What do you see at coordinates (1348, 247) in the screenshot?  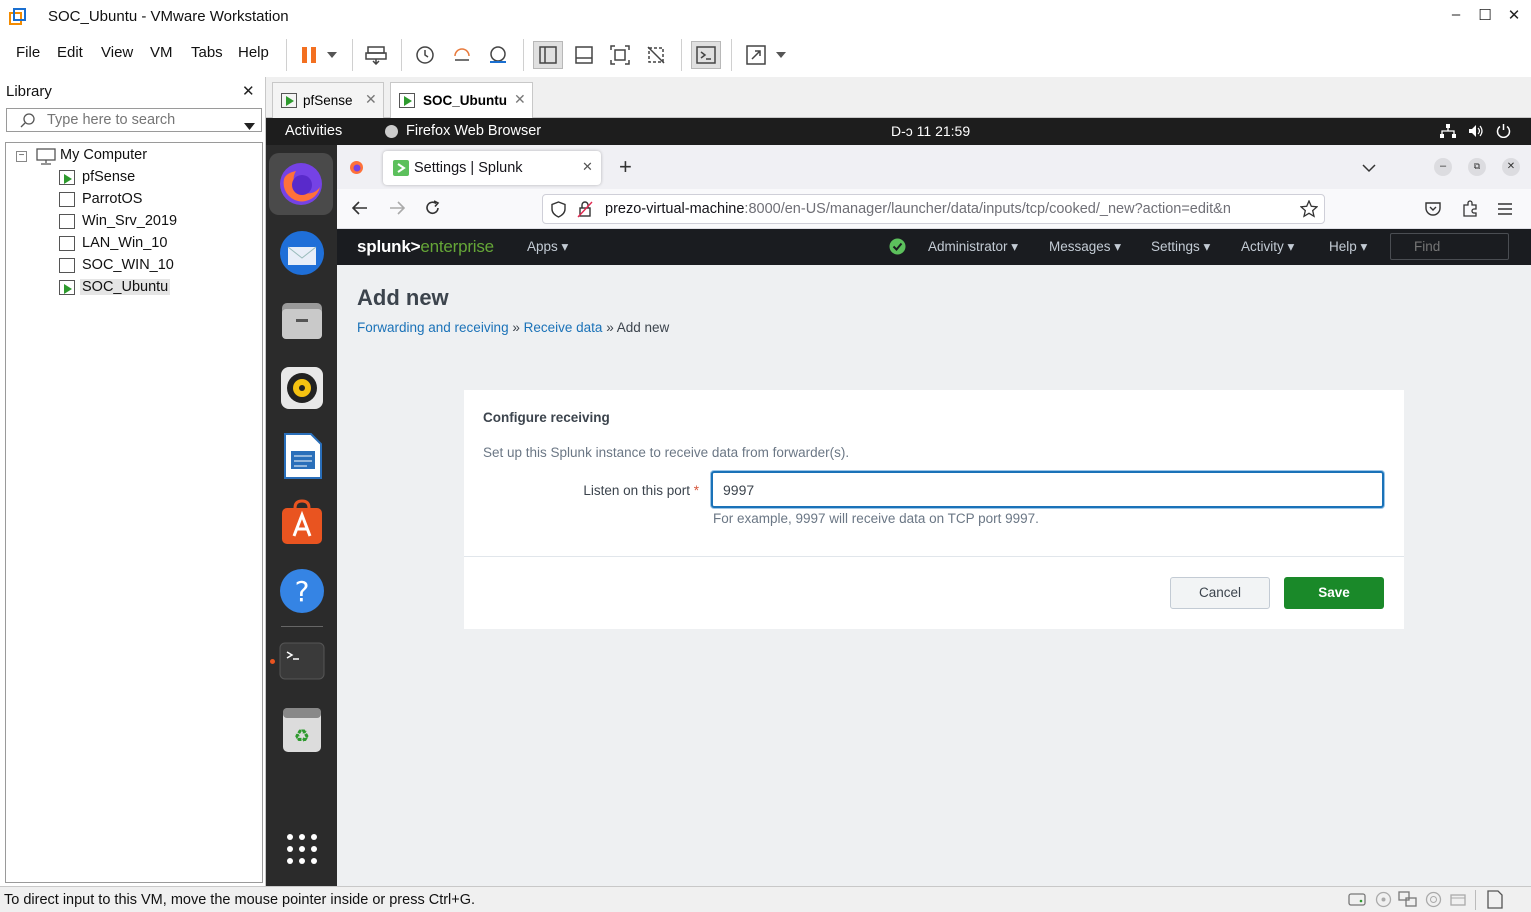 I see `help-menu: Help ▾` at bounding box center [1348, 247].